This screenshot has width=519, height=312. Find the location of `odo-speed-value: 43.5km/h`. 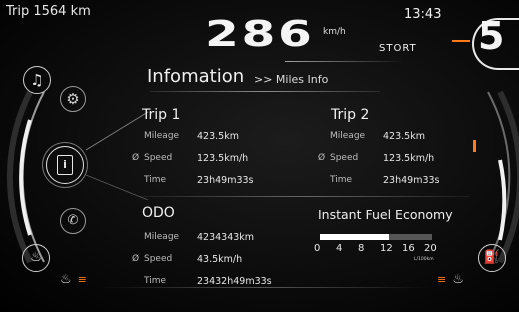

odo-speed-value: 43.5km/h is located at coordinates (220, 259).